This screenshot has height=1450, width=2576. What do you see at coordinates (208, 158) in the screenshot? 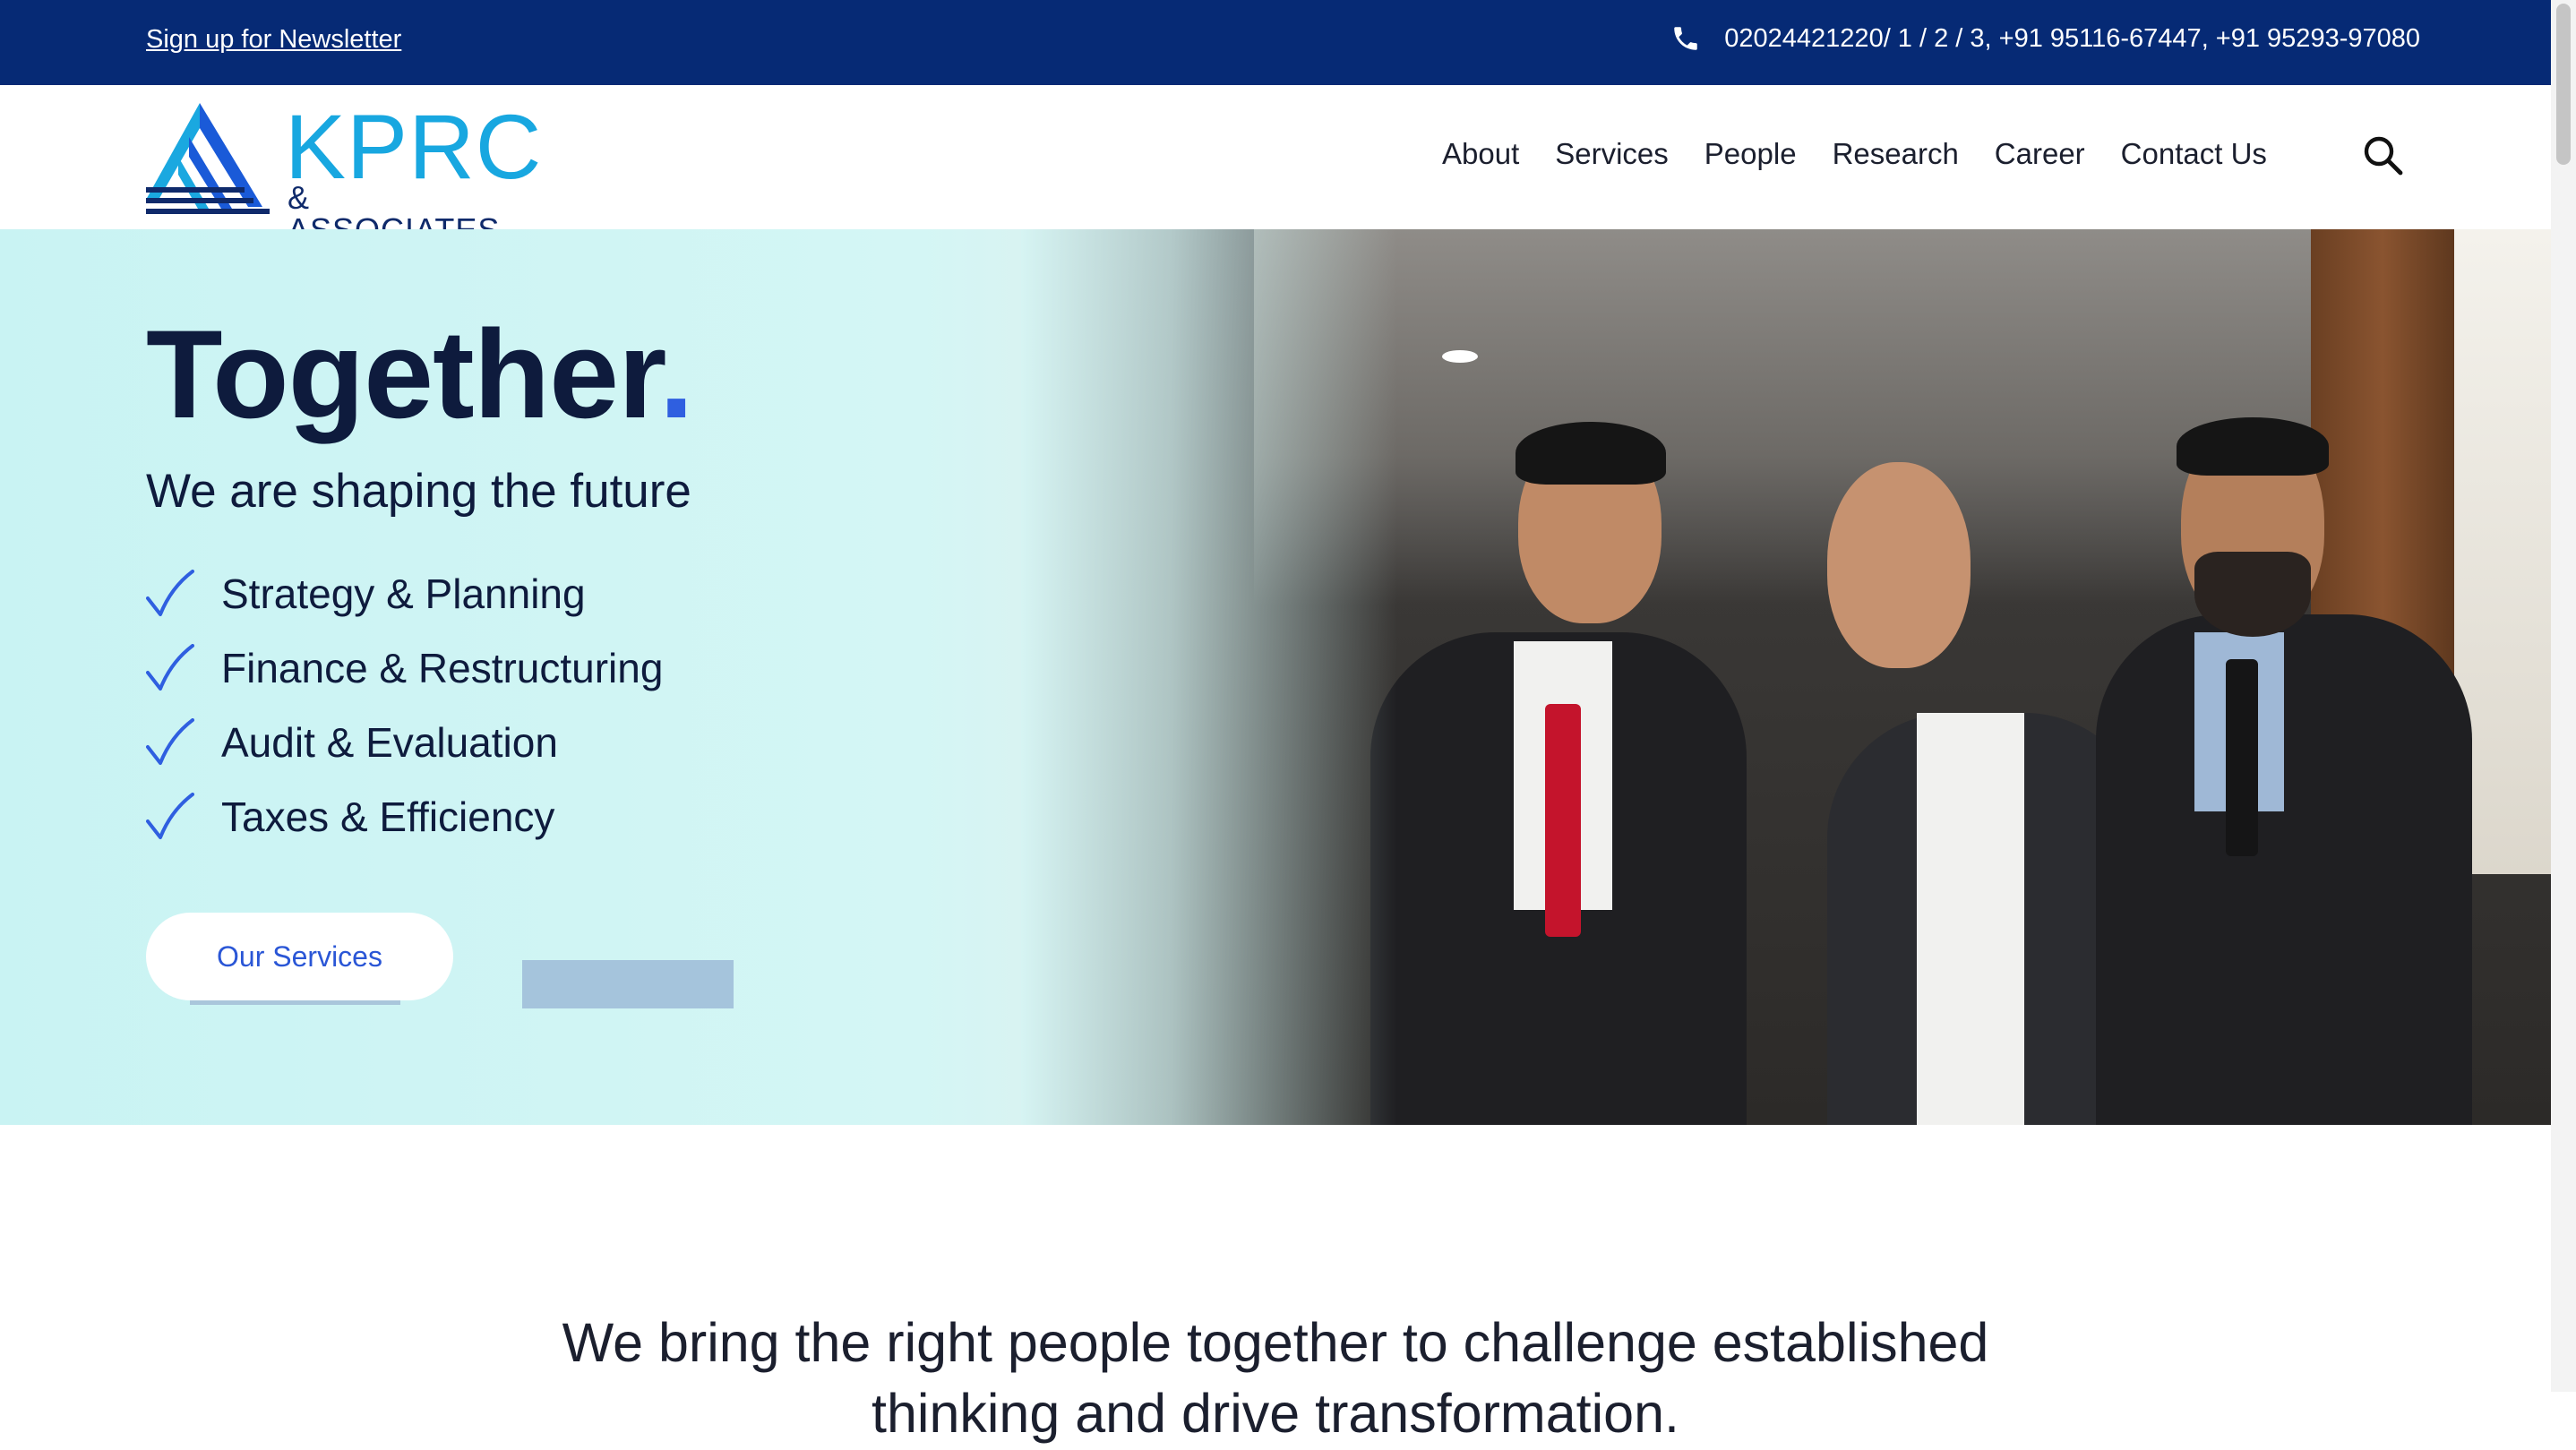
I see `logo-mark-icon` at bounding box center [208, 158].